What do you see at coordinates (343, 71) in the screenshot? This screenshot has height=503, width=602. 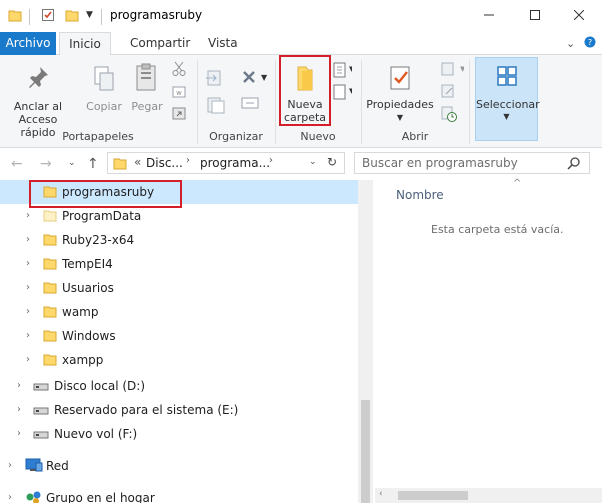 I see `new-item-icon: ▼` at bounding box center [343, 71].